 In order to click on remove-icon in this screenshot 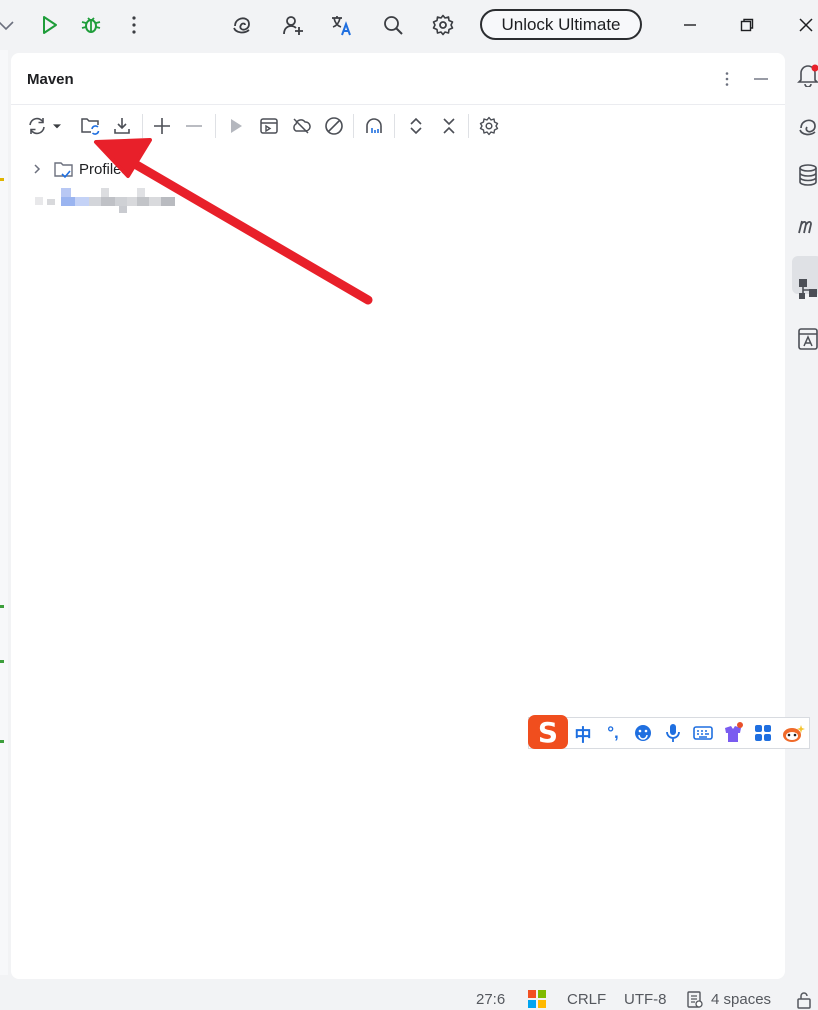, I will do `click(194, 126)`.